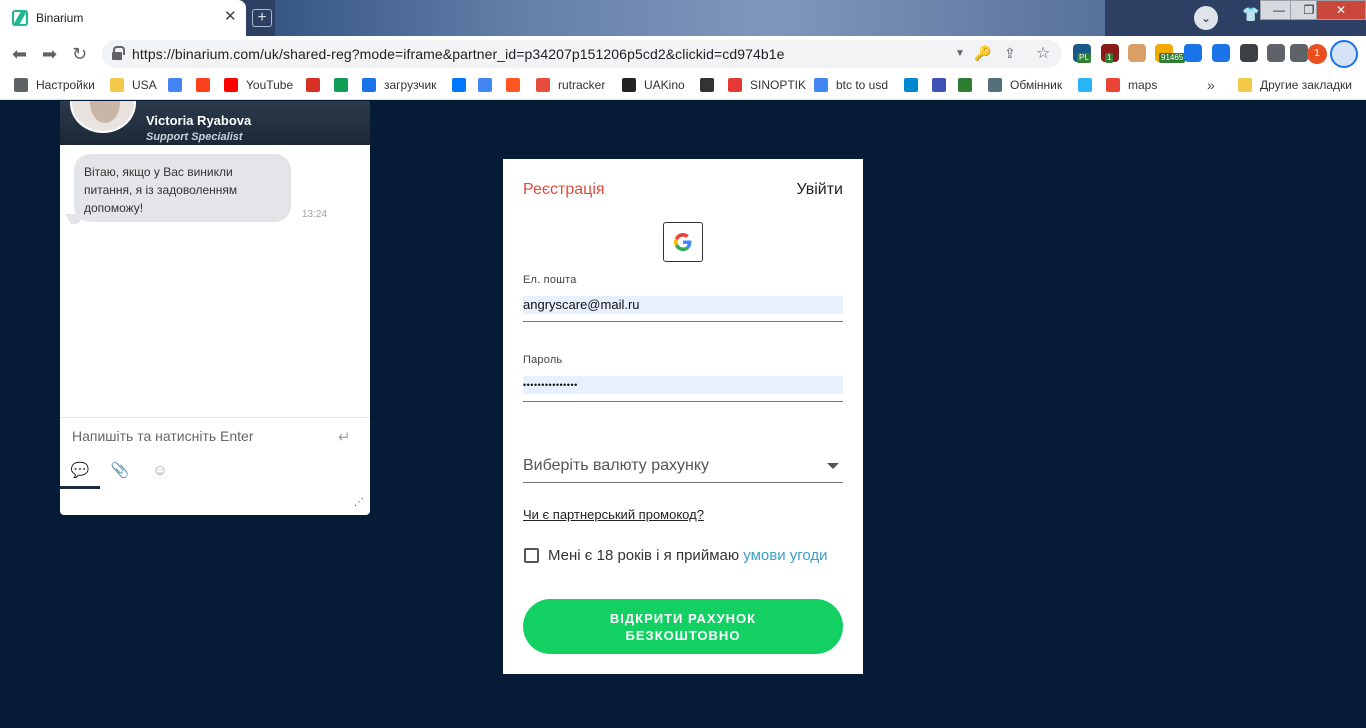 This screenshot has width=1366, height=728. What do you see at coordinates (1341, 10) in the screenshot?
I see `window-close-button: ✕` at bounding box center [1341, 10].